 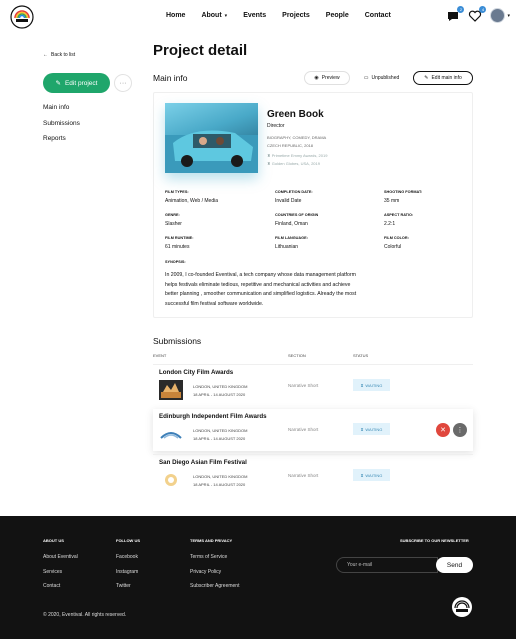 What do you see at coordinates (170, 78) in the screenshot?
I see `main-info-heading: Main info` at bounding box center [170, 78].